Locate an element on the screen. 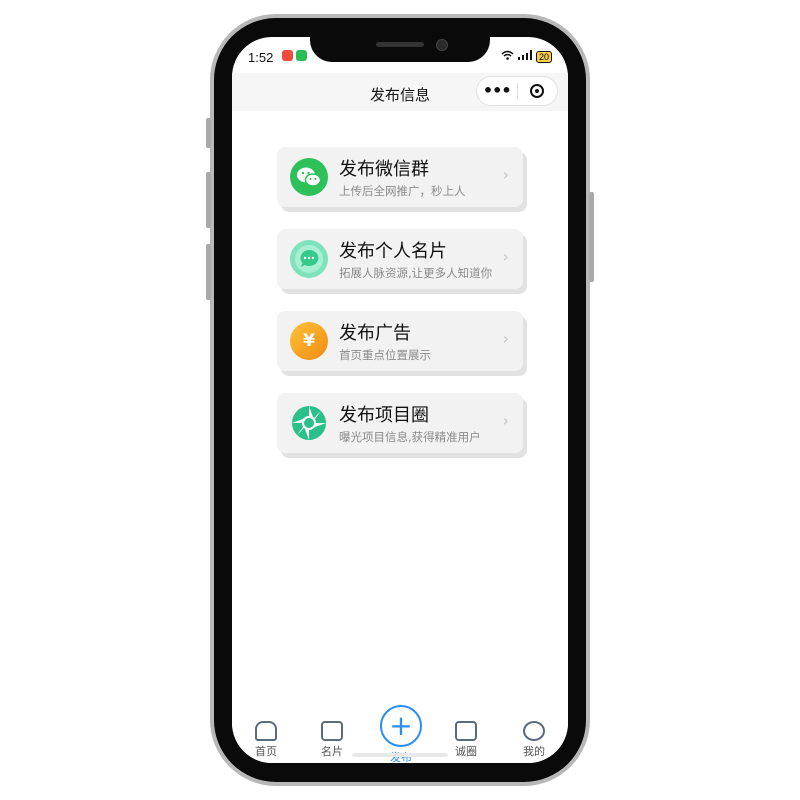 The height and width of the screenshot is (800, 800). tab-label: 名片 is located at coordinates (332, 751).